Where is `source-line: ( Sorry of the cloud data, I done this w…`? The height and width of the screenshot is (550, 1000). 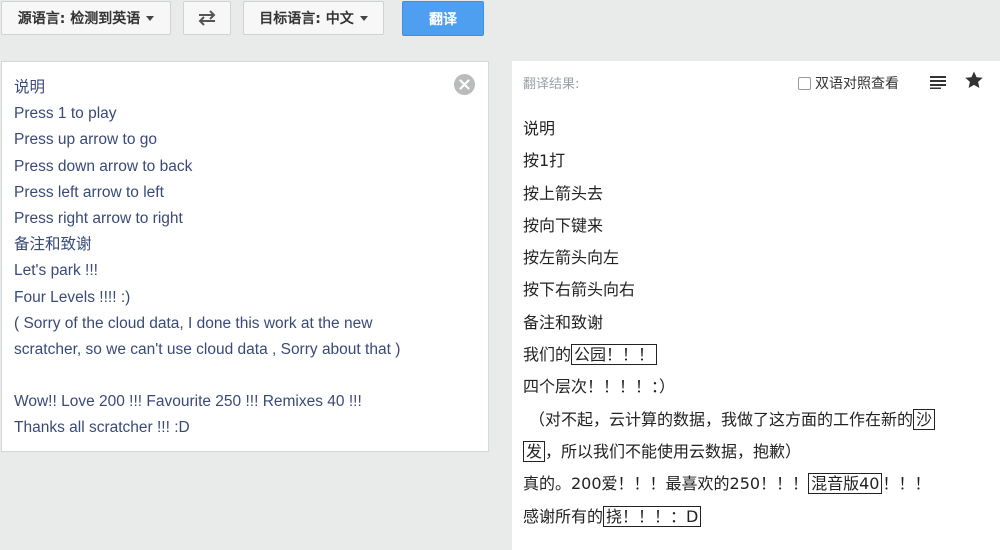 source-line: ( Sorry of the cloud data, I done this w… is located at coordinates (193, 323).